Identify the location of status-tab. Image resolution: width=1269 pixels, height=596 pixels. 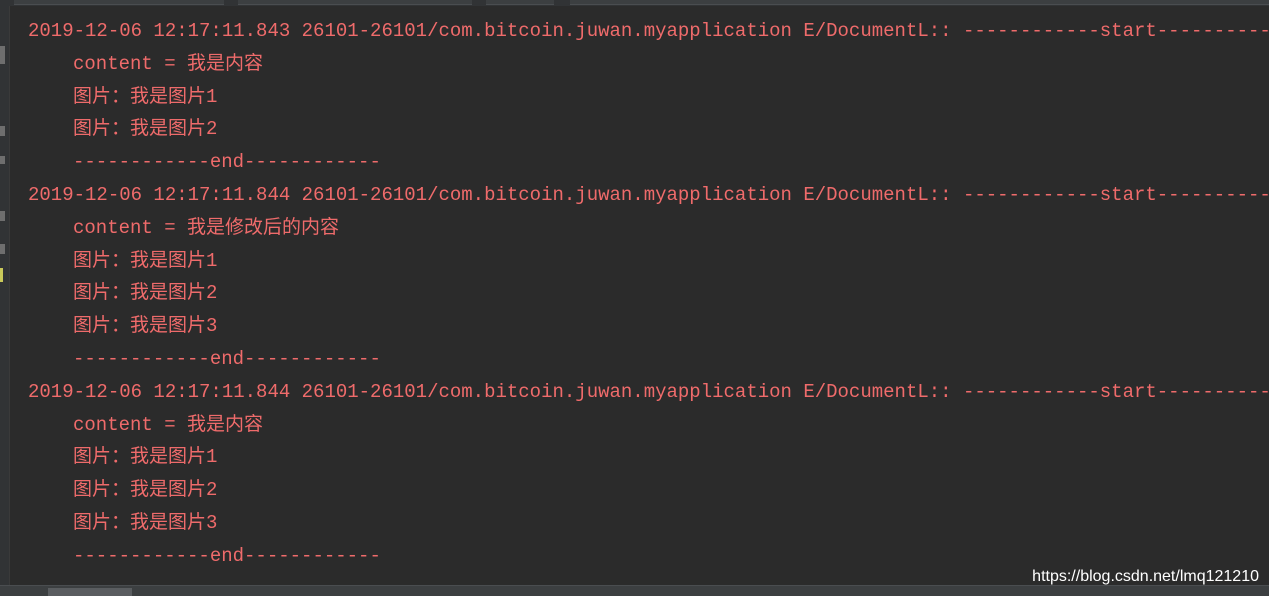
(90, 592).